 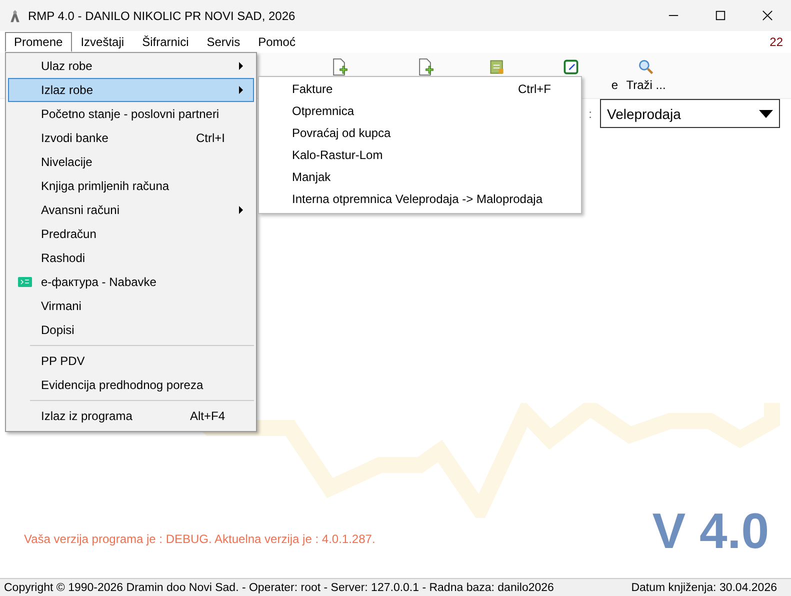 What do you see at coordinates (131, 114) in the screenshot?
I see `menu-item: Početno stanje - poslovni partneri` at bounding box center [131, 114].